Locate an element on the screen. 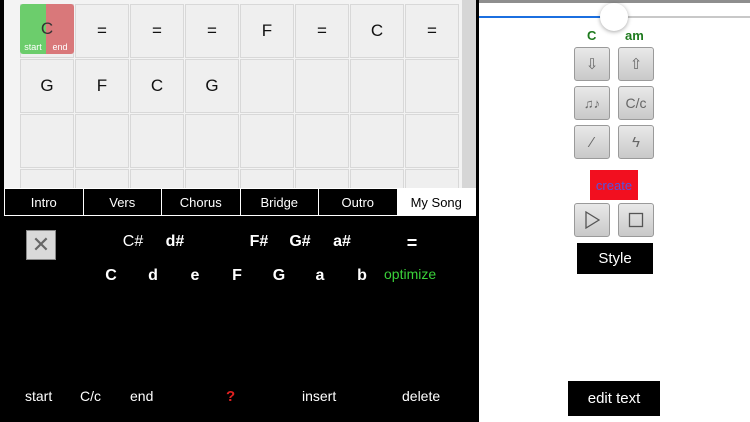 This screenshot has height=422, width=750. stop-icon is located at coordinates (636, 220).